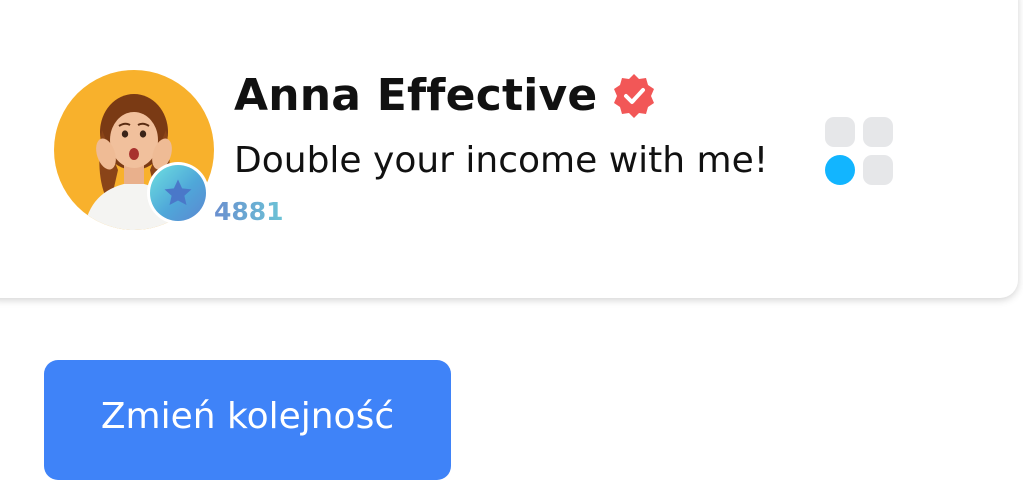 This screenshot has width=1023, height=480. I want to click on grid-icon, so click(859, 151).